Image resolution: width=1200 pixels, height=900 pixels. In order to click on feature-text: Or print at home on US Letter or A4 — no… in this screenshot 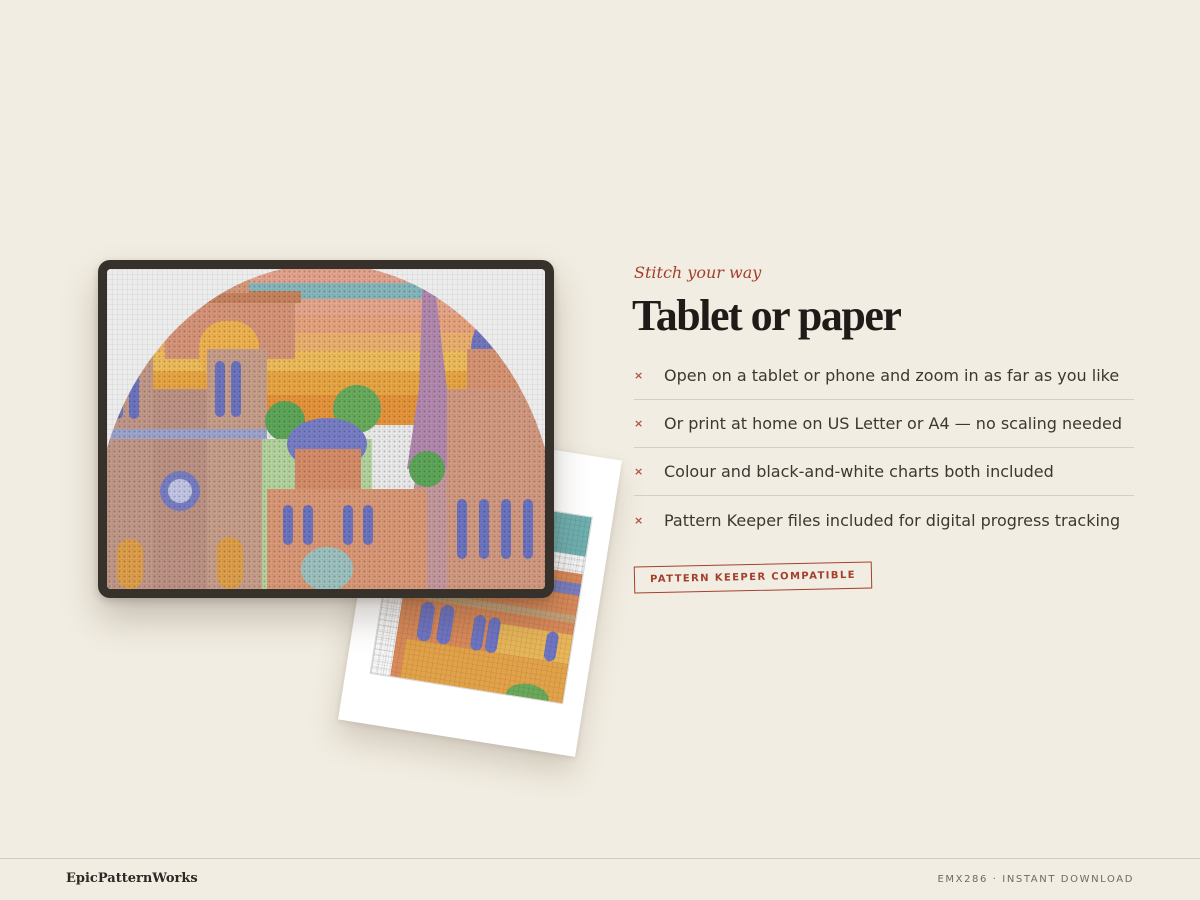, I will do `click(893, 423)`.